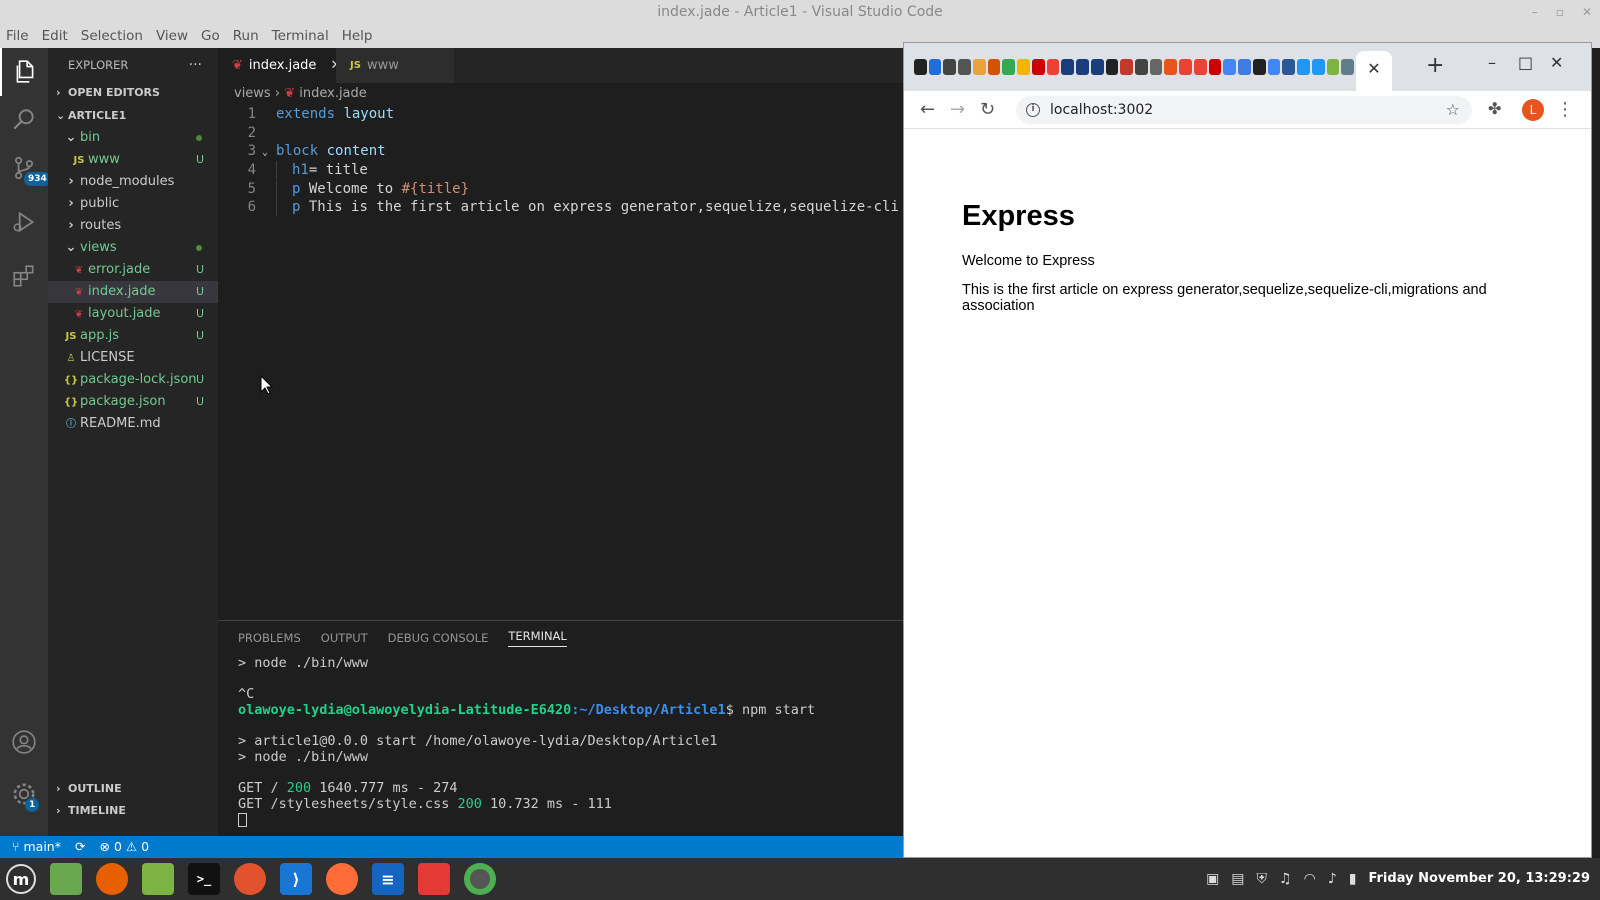 Image resolution: width=1600 pixels, height=900 pixels. I want to click on close-window-icon: ✕, so click(1556, 62).